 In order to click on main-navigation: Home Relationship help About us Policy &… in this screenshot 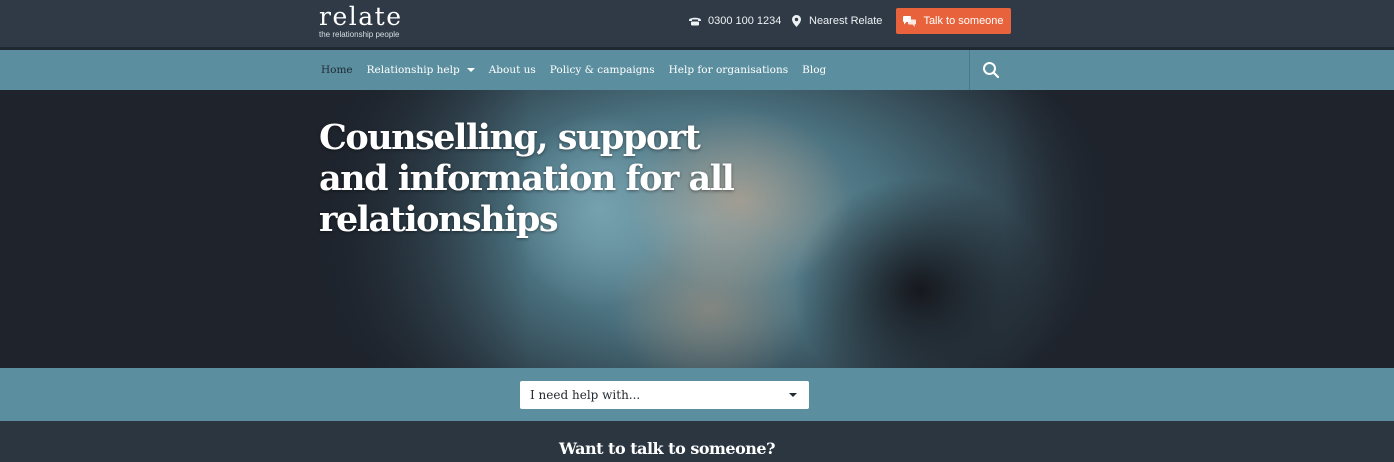, I will do `click(697, 70)`.